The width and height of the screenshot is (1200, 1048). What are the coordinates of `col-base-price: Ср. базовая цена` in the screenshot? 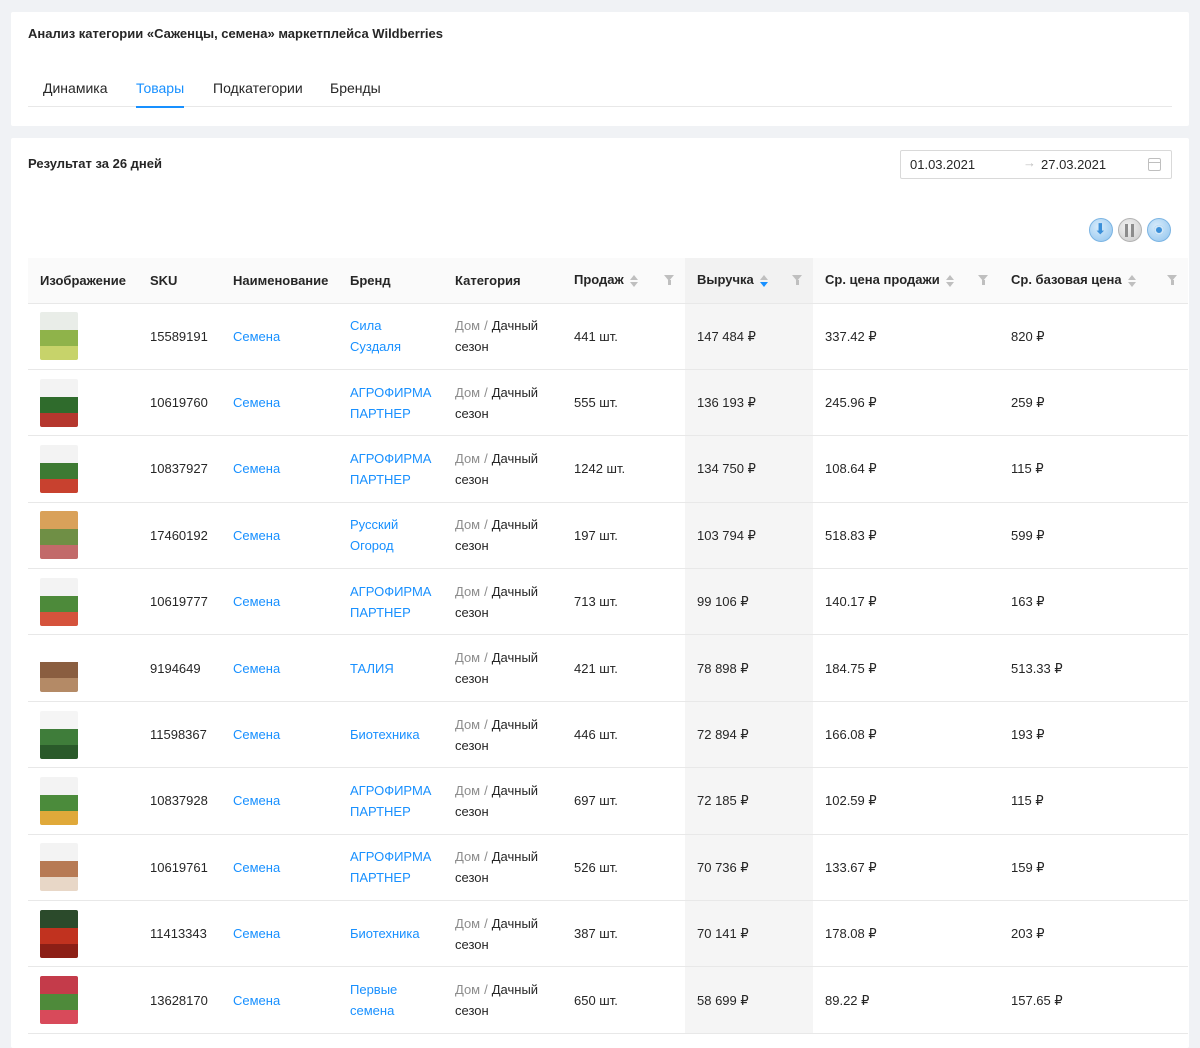 It's located at (1093, 281).